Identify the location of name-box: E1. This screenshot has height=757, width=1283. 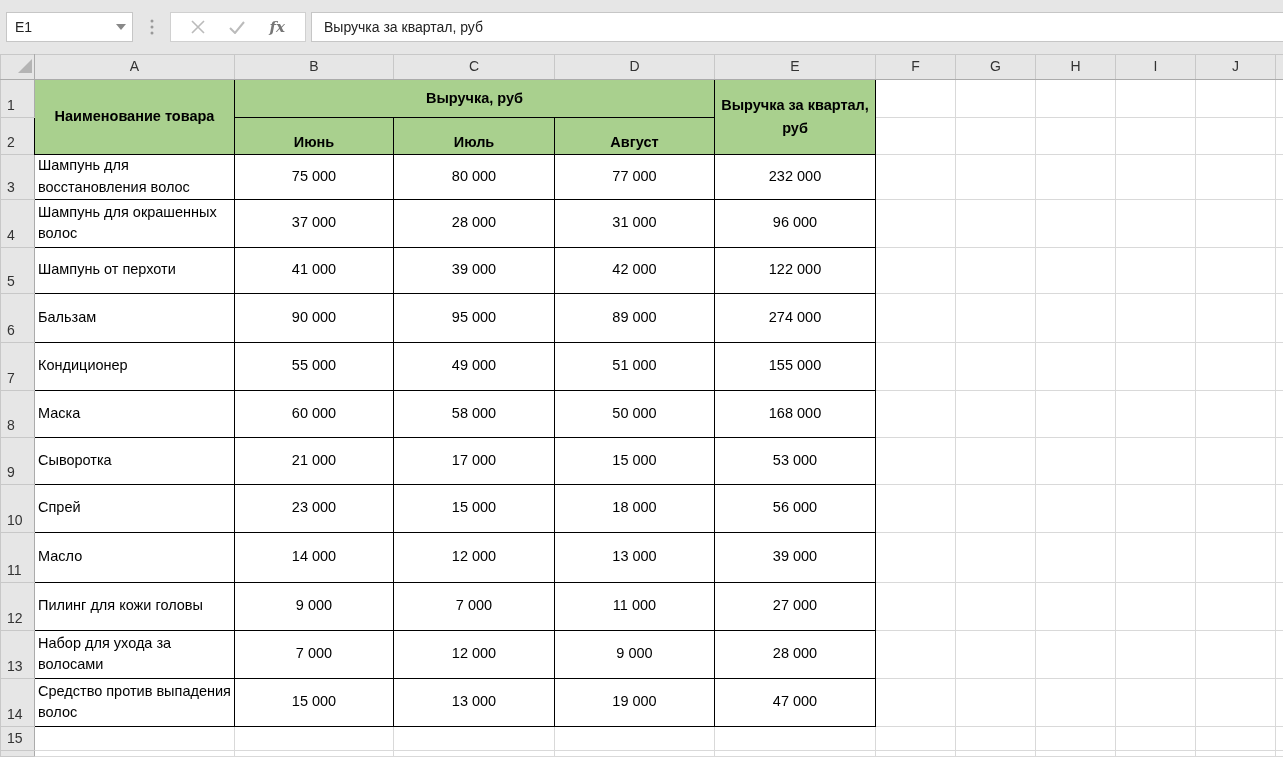
(69, 27).